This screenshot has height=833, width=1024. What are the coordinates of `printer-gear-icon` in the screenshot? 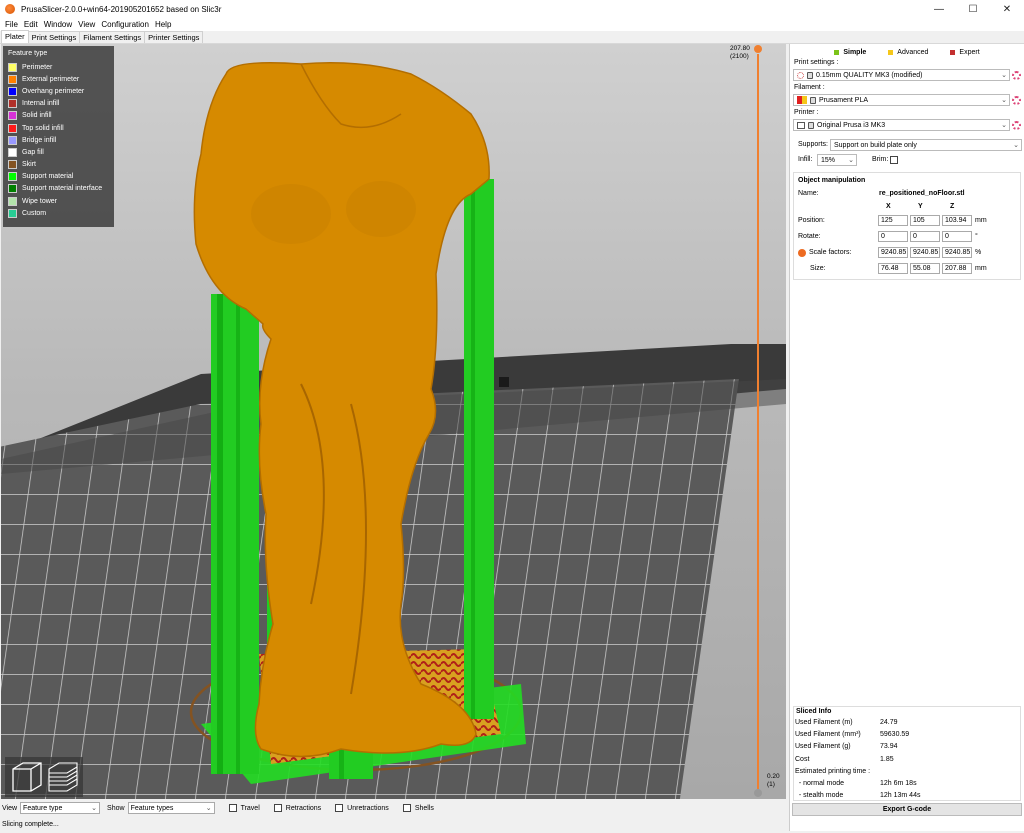 It's located at (1016, 125).